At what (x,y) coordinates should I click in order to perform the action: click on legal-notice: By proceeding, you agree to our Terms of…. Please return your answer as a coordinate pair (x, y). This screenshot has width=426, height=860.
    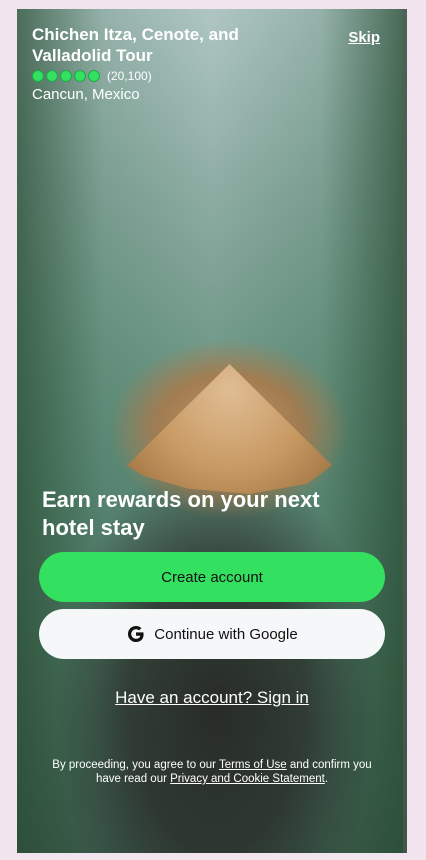
    Looking at the image, I should click on (212, 772).